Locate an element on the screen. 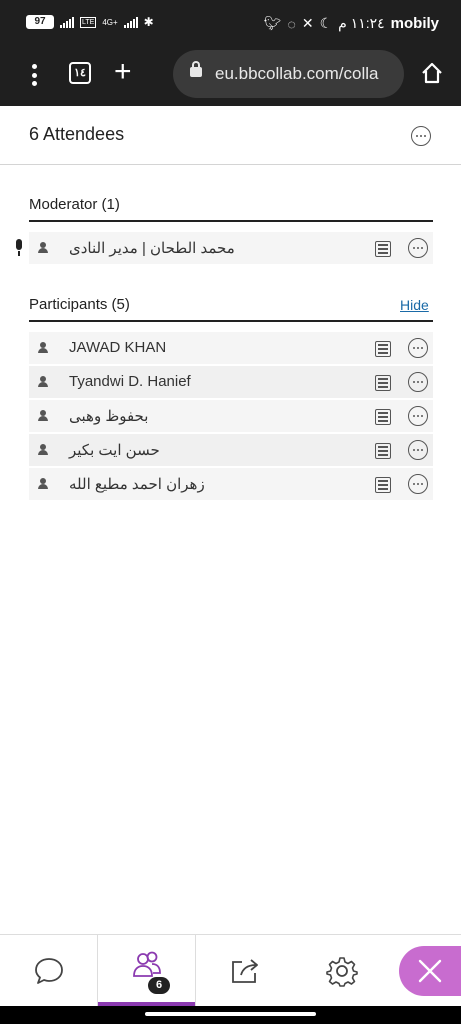  home-indicator is located at coordinates (230, 1014).